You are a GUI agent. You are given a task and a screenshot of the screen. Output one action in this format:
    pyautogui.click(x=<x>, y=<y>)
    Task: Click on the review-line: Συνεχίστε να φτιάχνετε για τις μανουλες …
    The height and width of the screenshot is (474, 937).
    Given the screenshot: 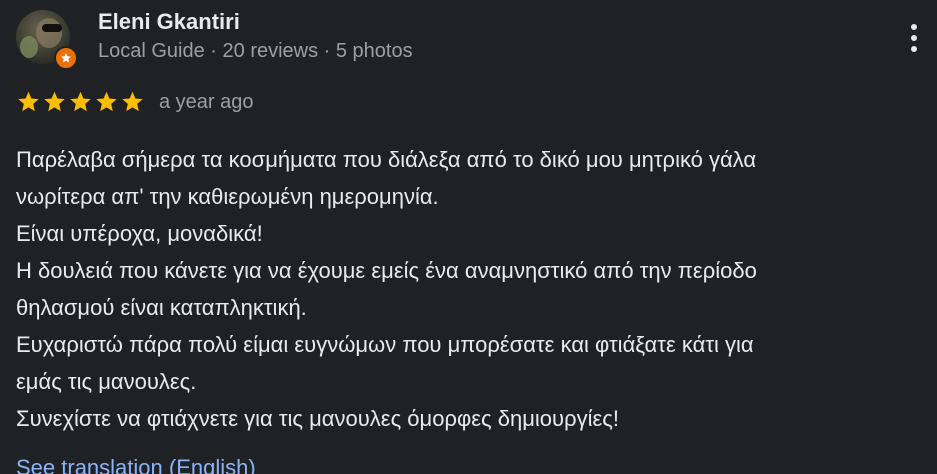 What is the action you would take?
    pyautogui.click(x=317, y=418)
    